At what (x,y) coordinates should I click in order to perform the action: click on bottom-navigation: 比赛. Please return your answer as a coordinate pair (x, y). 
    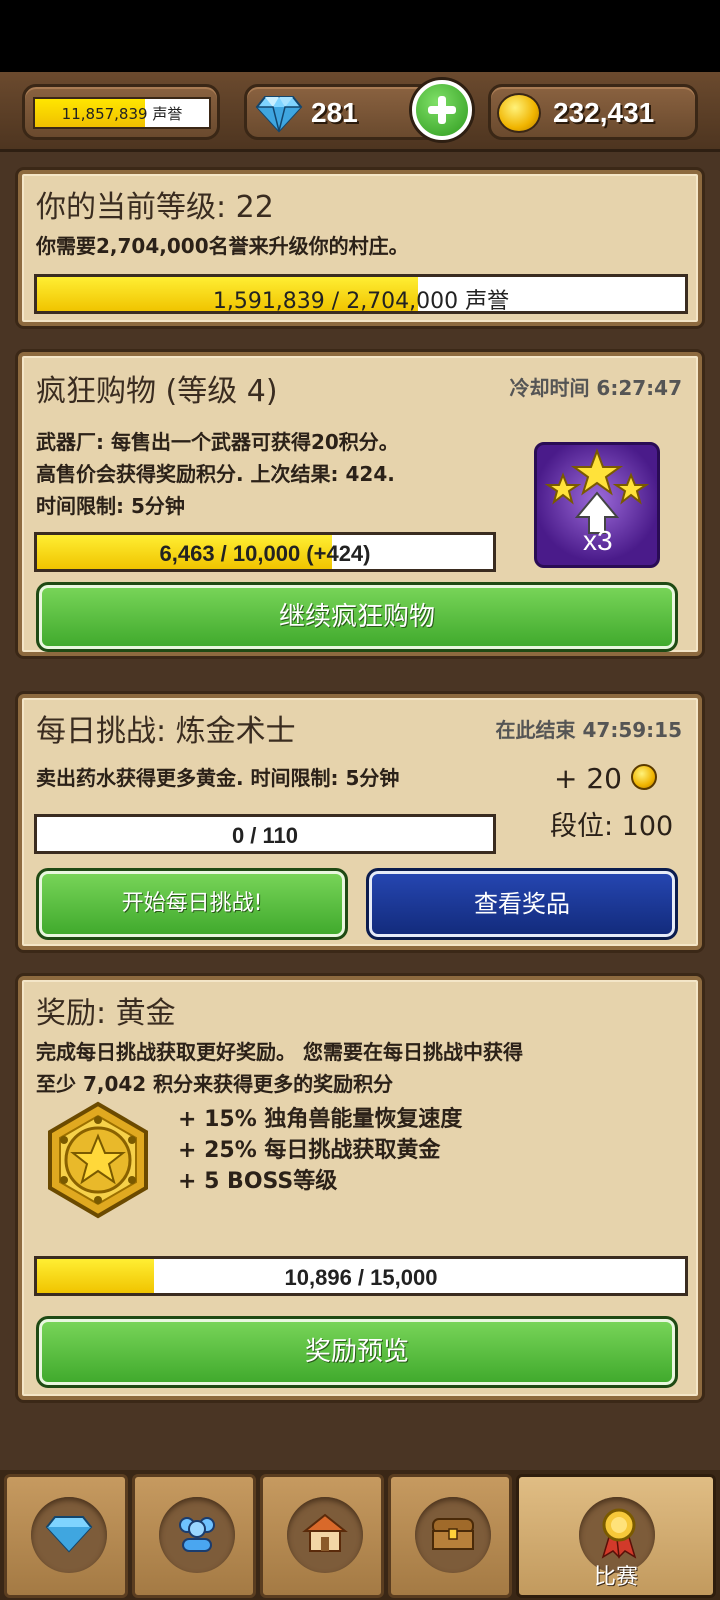
    Looking at the image, I should click on (360, 1535).